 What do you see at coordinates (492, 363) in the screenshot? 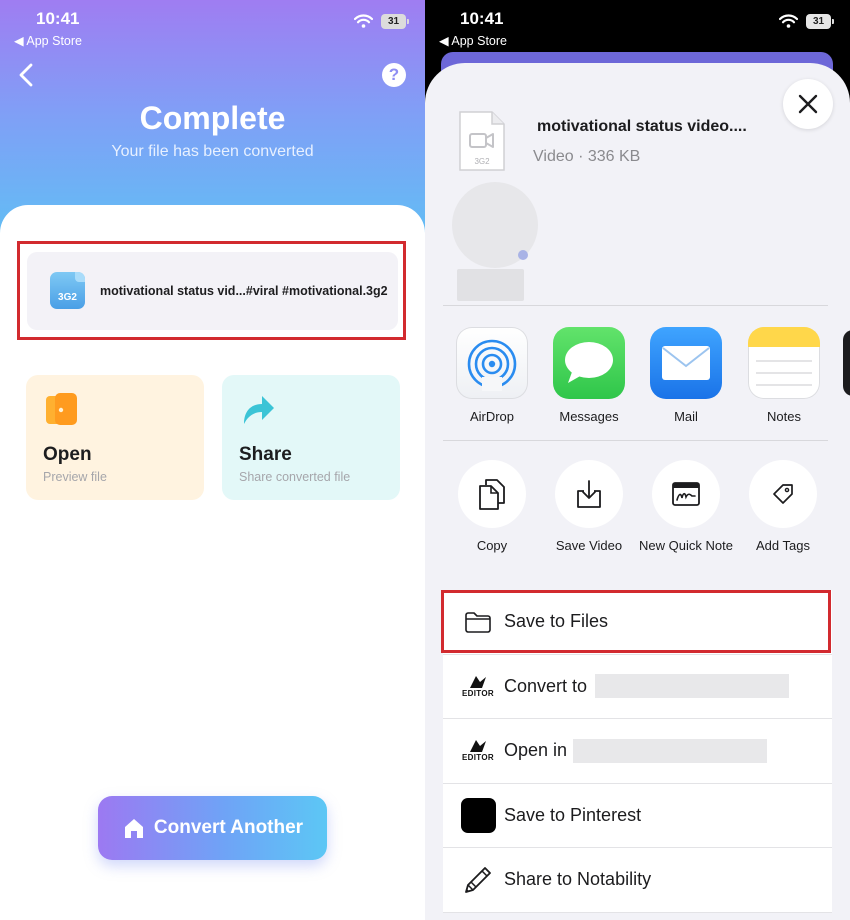
I see `airdrop-icon` at bounding box center [492, 363].